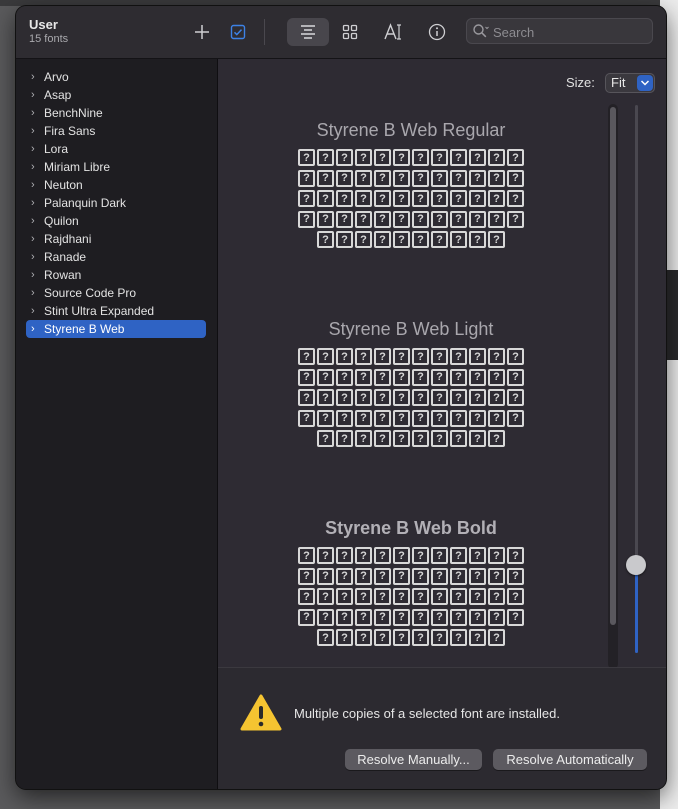 The height and width of the screenshot is (809, 678). Describe the element at coordinates (202, 32) in the screenshot. I see `add-font-button` at that location.